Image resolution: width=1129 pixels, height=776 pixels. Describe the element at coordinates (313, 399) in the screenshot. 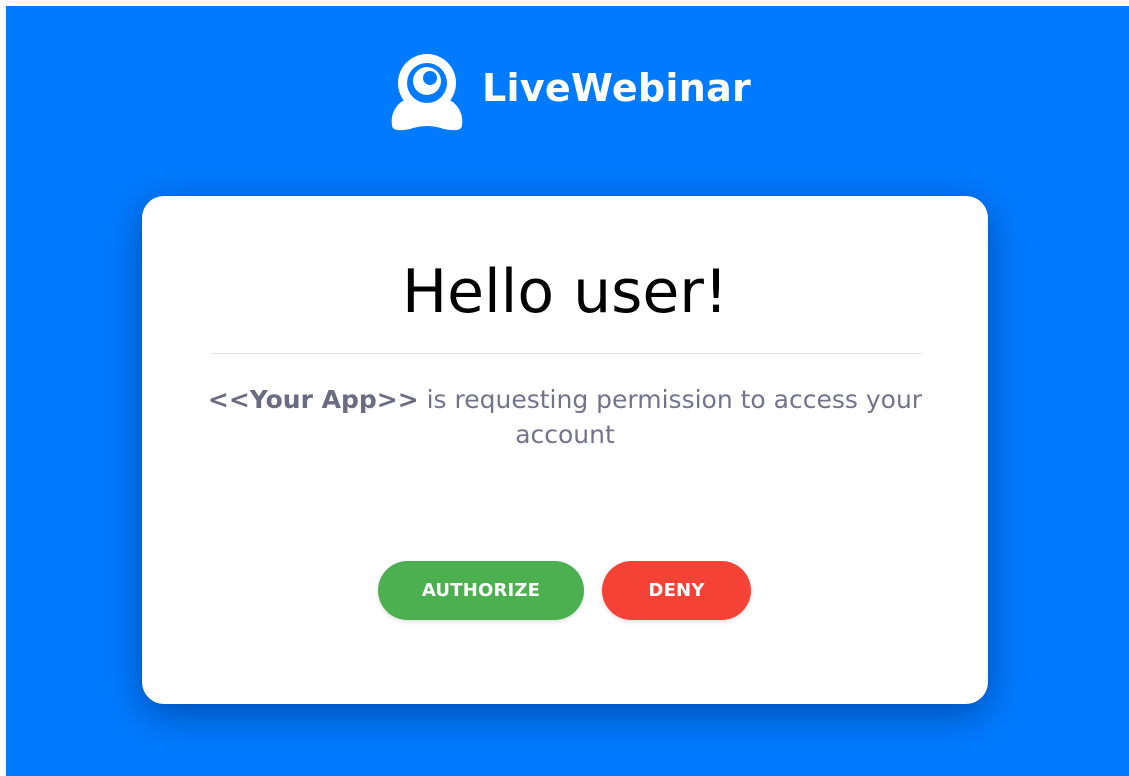

I see `app-name: <<Your App>>` at that location.